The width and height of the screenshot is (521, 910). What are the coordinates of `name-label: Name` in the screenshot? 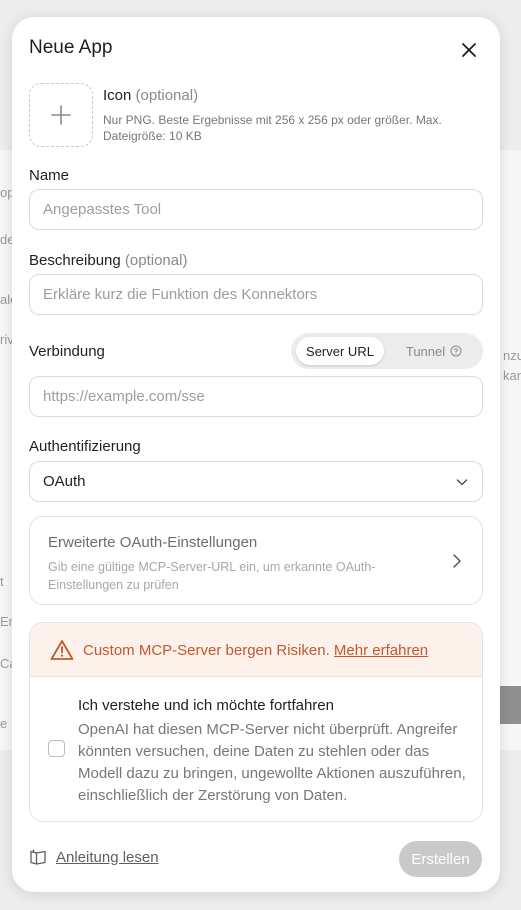 It's located at (49, 175).